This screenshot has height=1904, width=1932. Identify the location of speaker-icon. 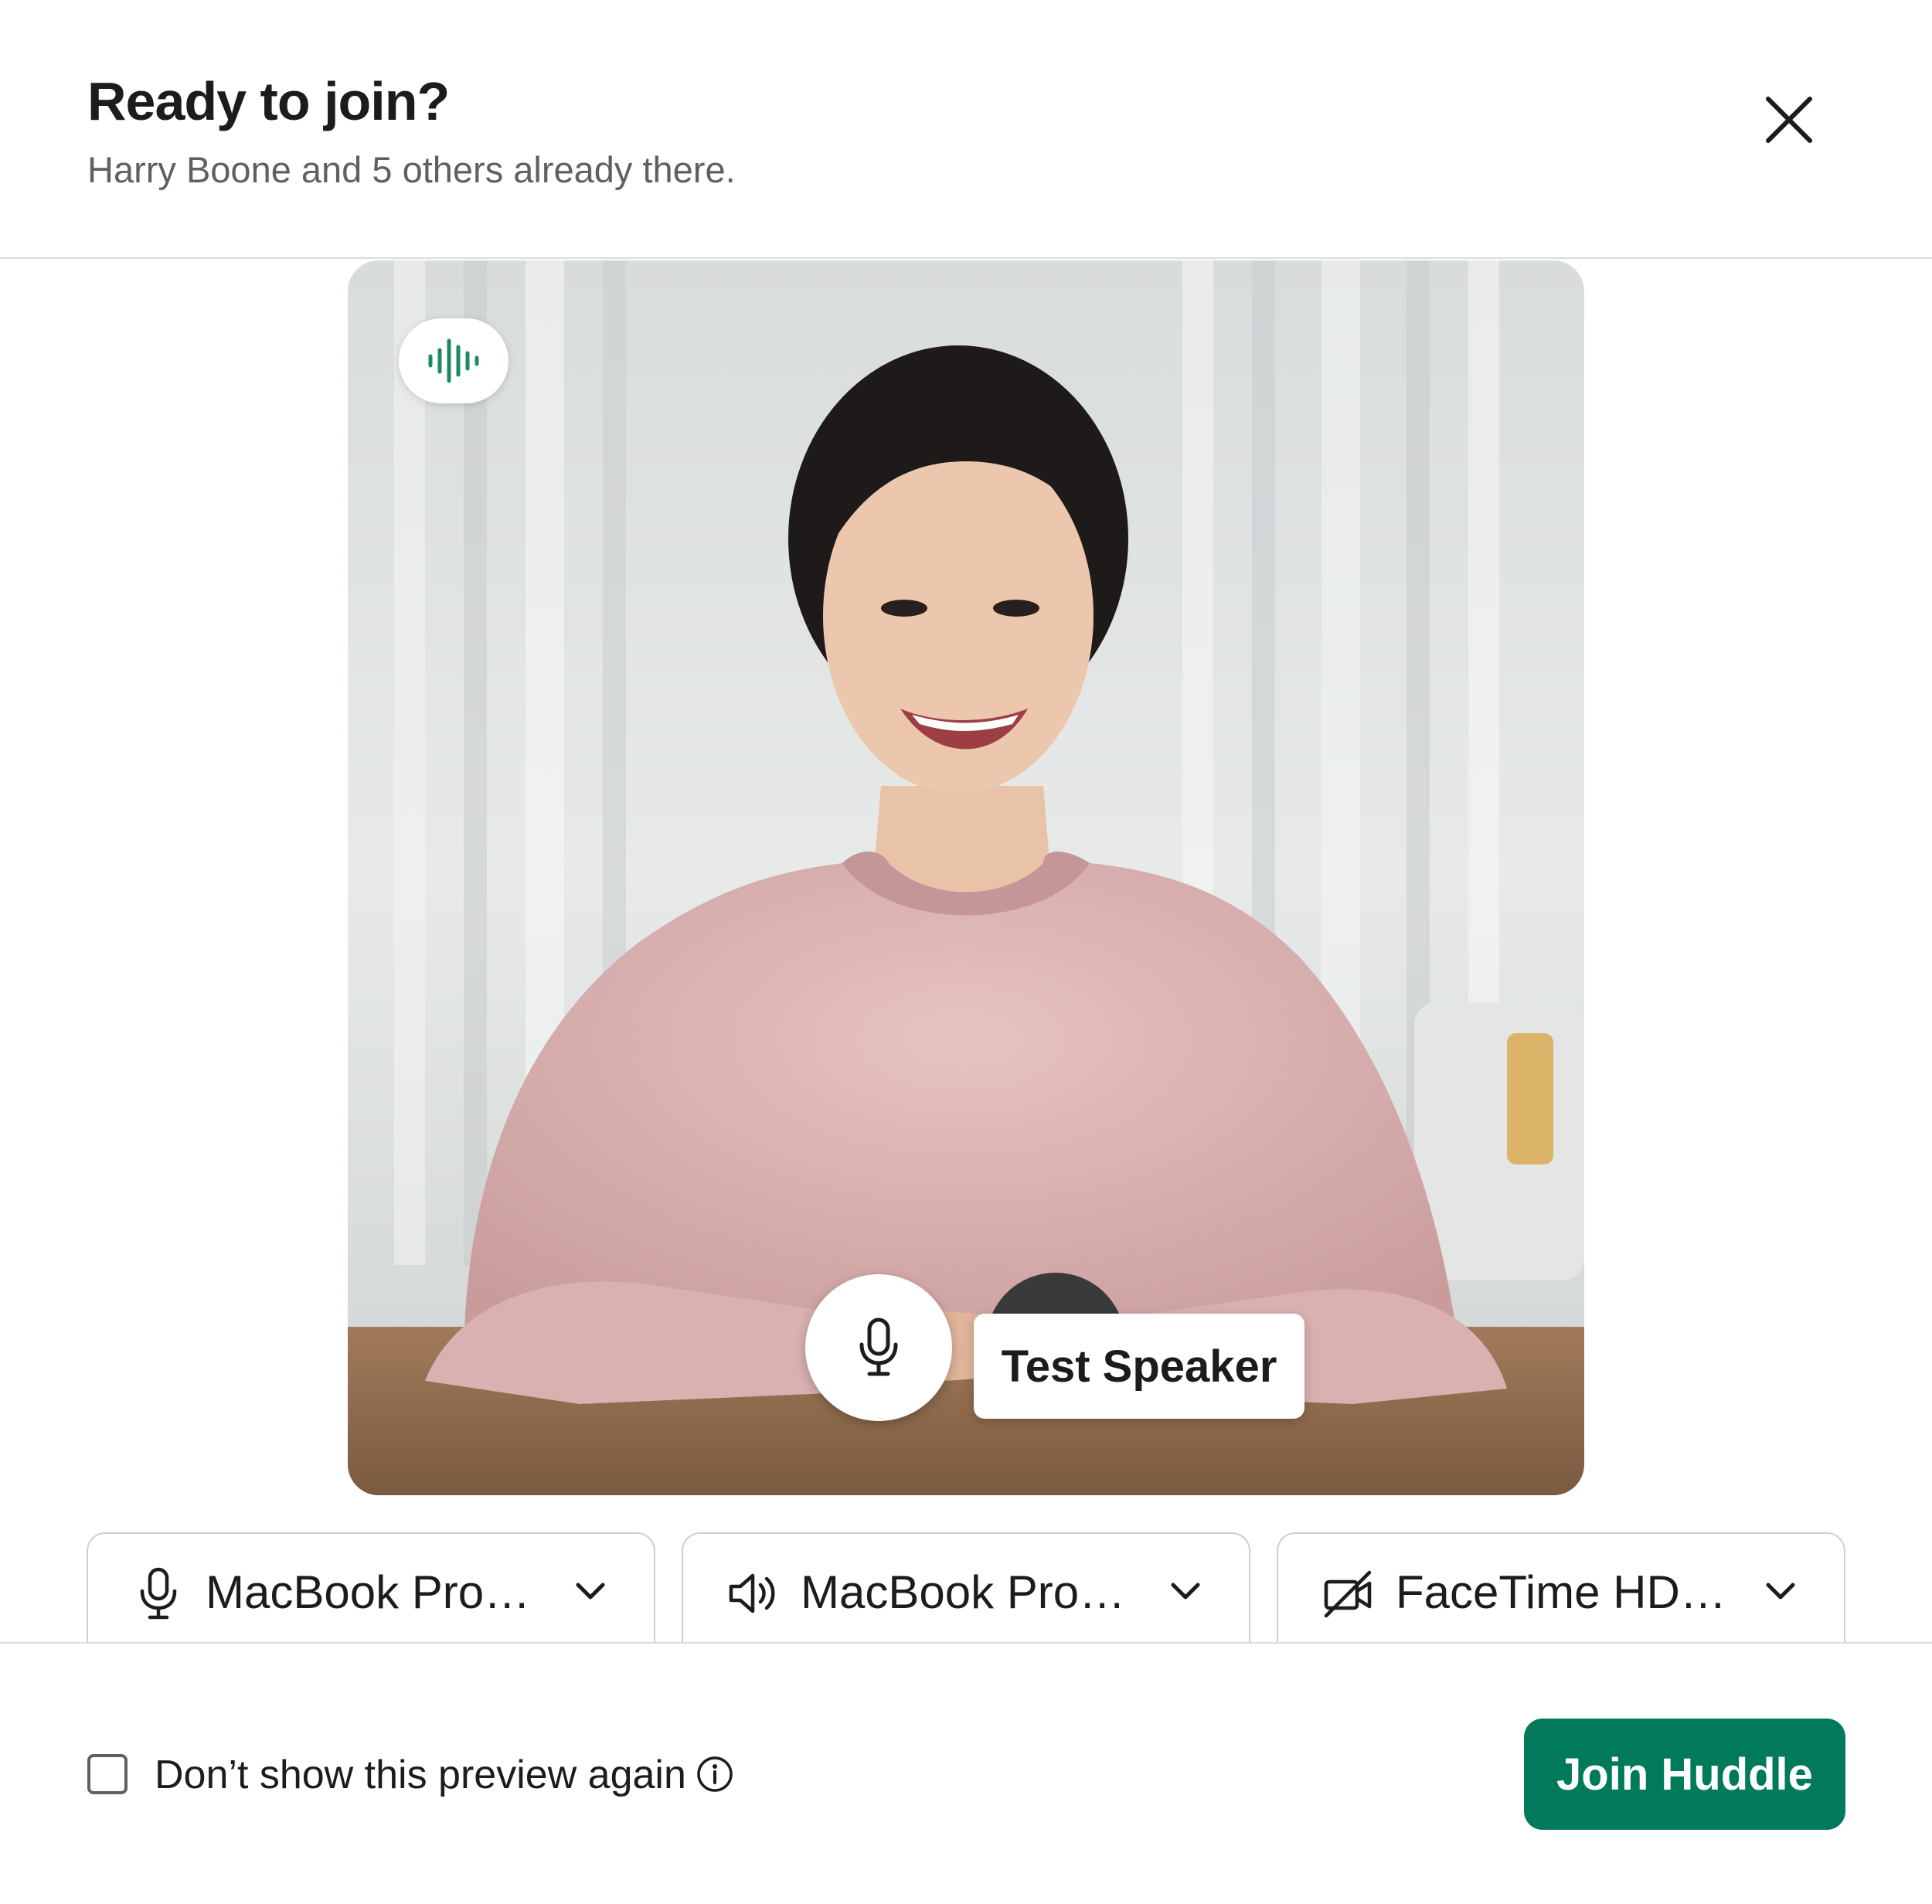
(752, 1593).